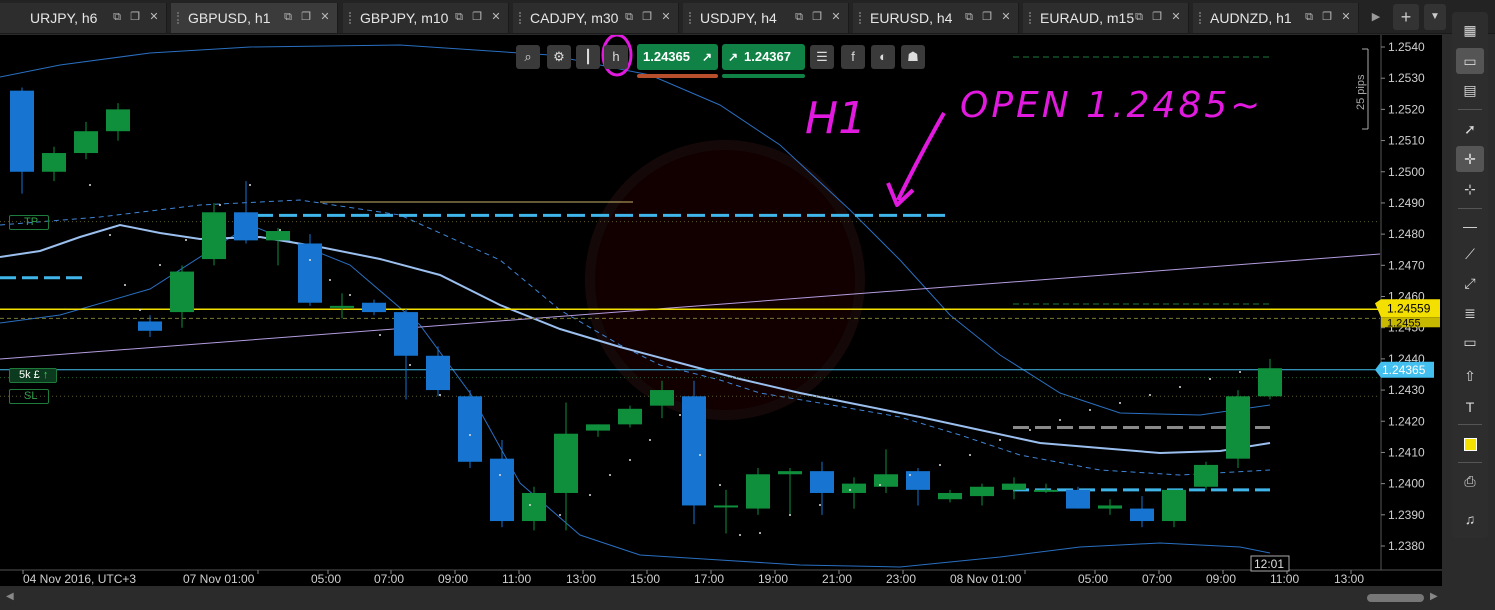 This screenshot has height=610, width=1495. What do you see at coordinates (616, 57) in the screenshot?
I see `timeframe-button: h` at bounding box center [616, 57].